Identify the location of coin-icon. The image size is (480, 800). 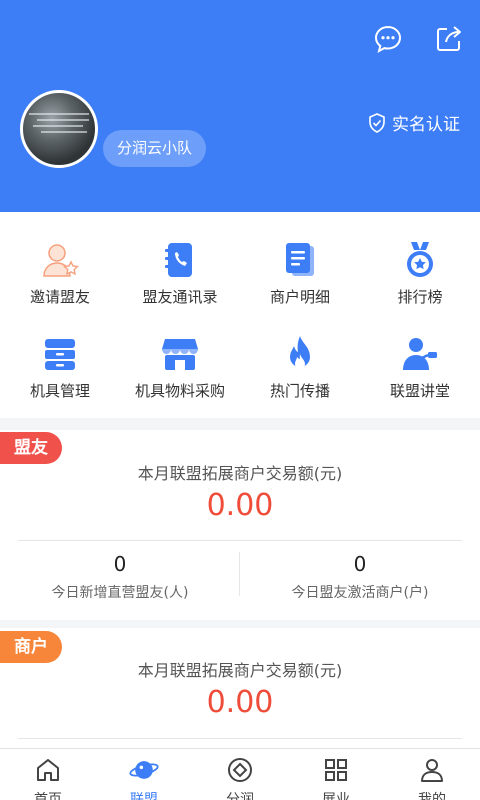
(240, 770).